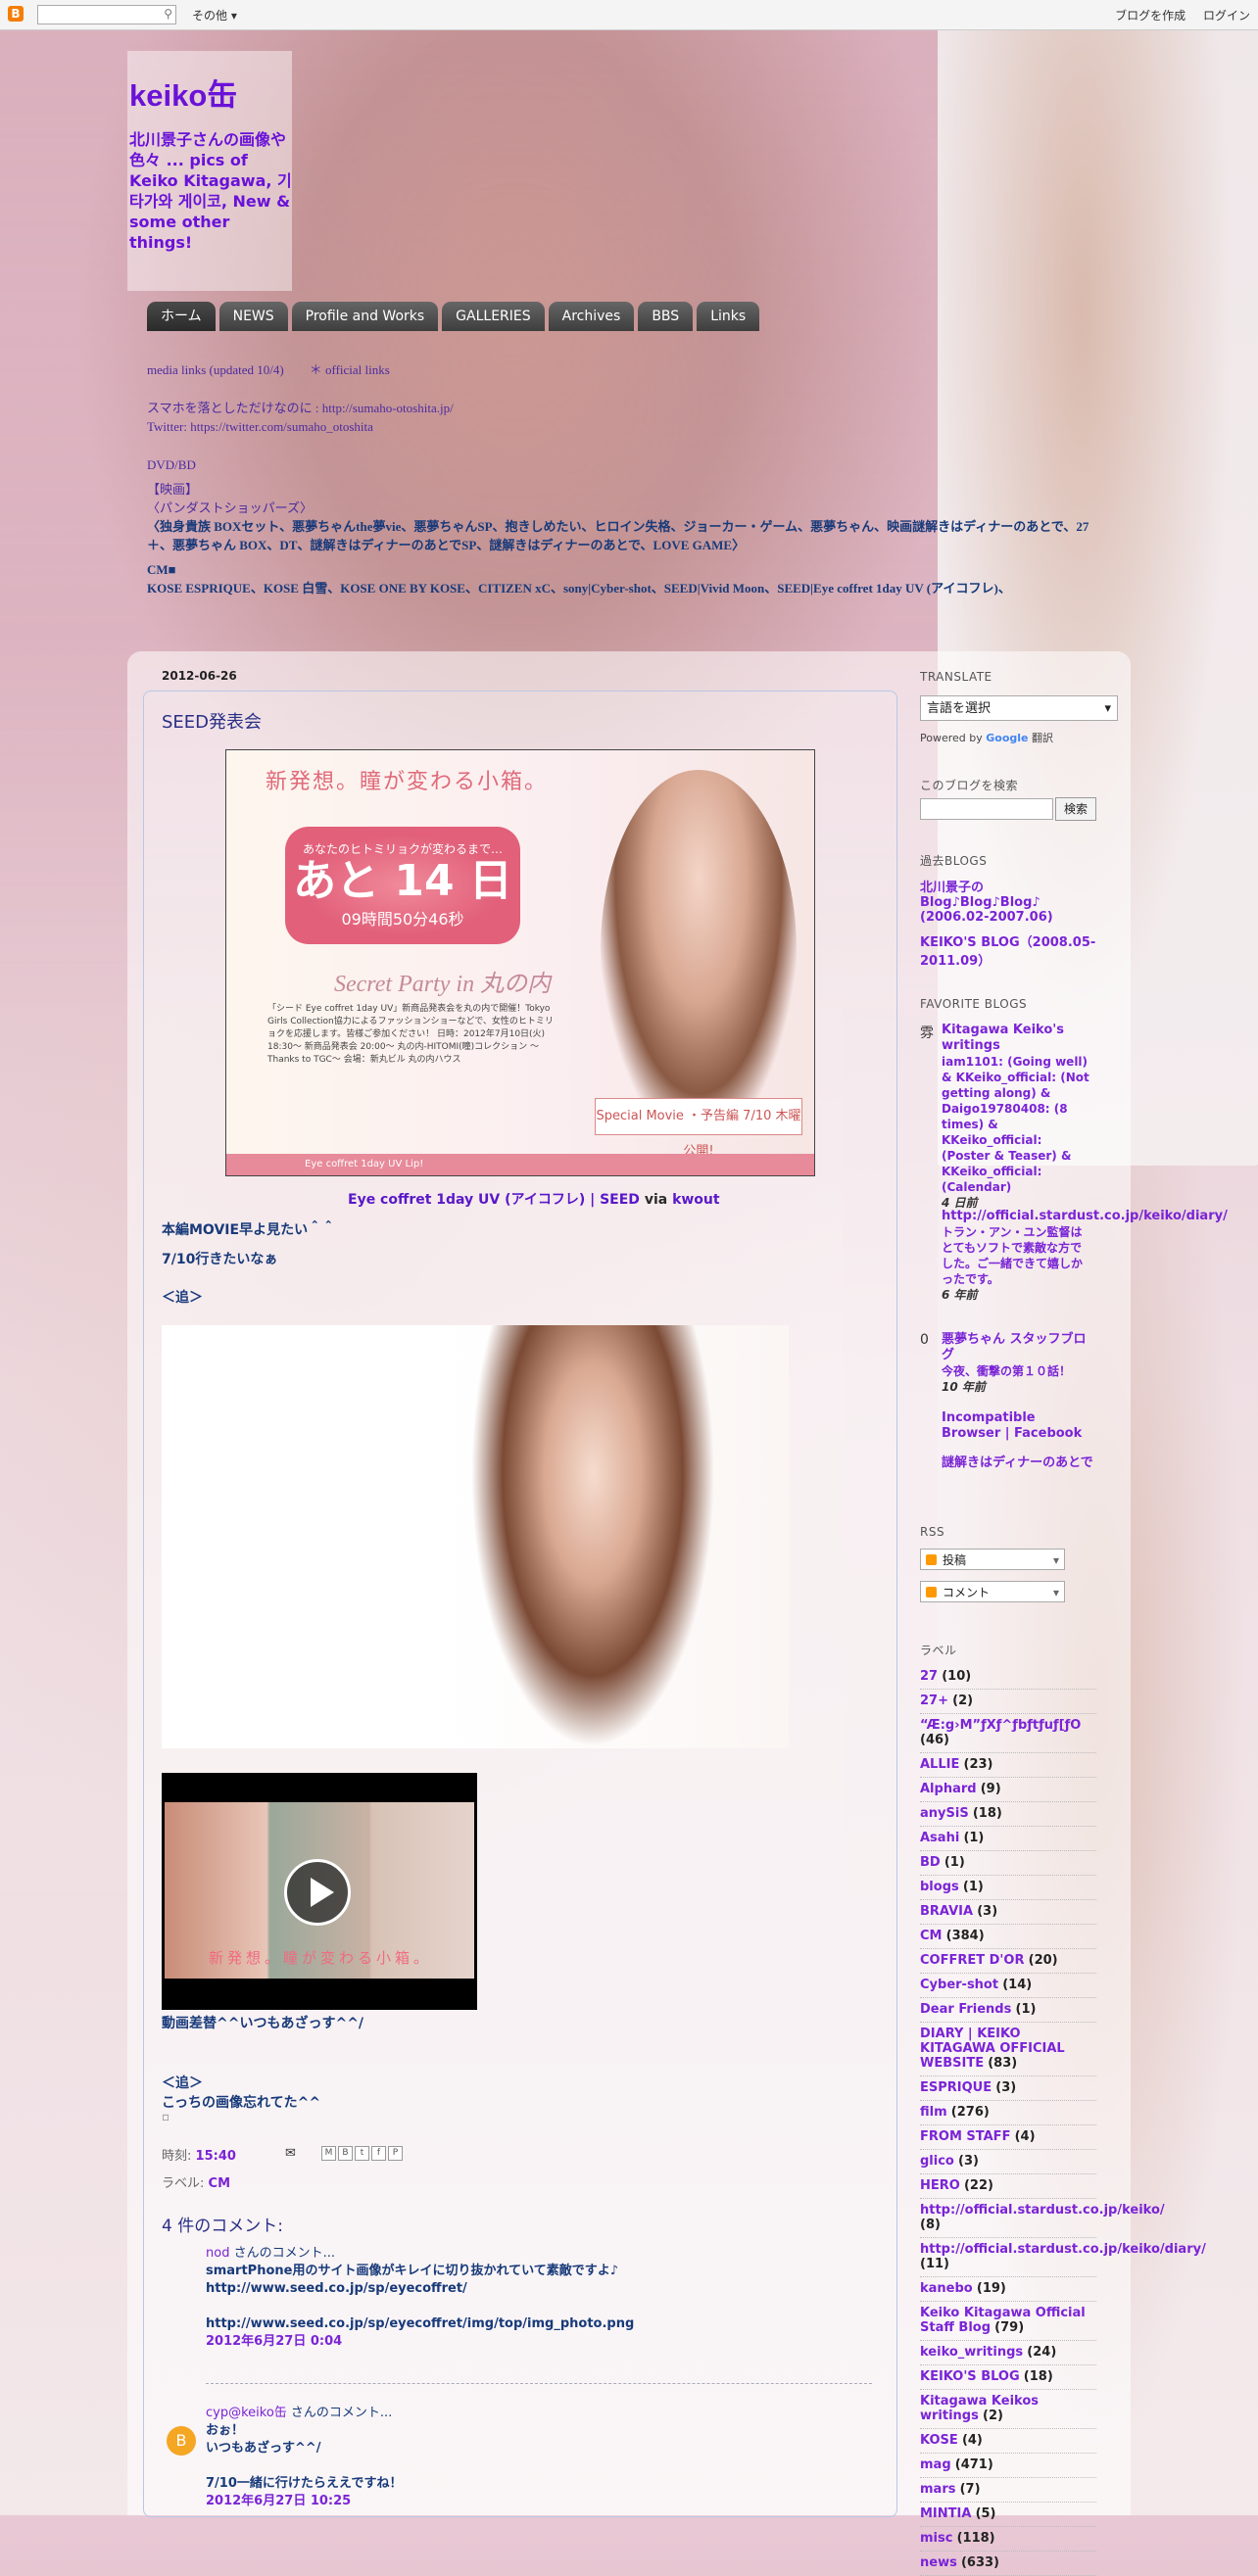 This screenshot has height=2576, width=1258. What do you see at coordinates (970, 2376) in the screenshot?
I see `label-link: KEIKO'S BLOG` at bounding box center [970, 2376].